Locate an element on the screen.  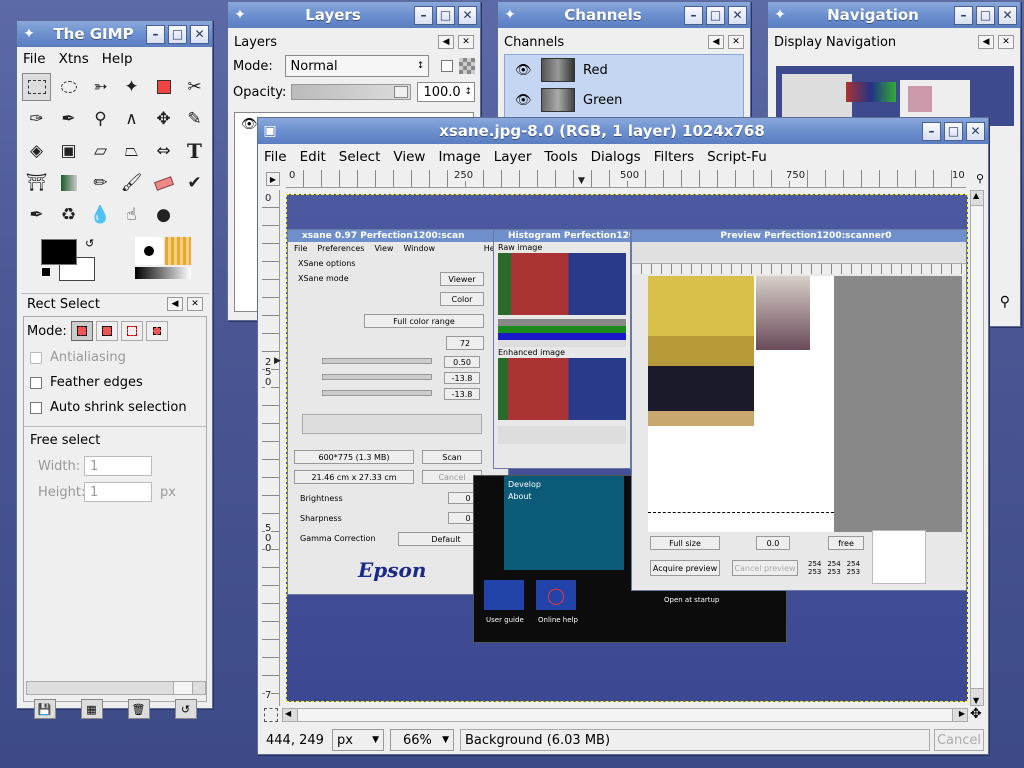
text-tool-icon: T is located at coordinates (194, 151).